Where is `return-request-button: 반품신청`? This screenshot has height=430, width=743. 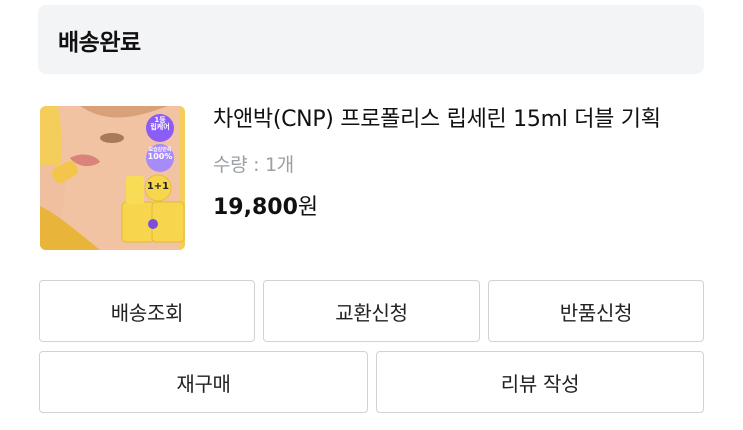 return-request-button: 반품신청 is located at coordinates (596, 311).